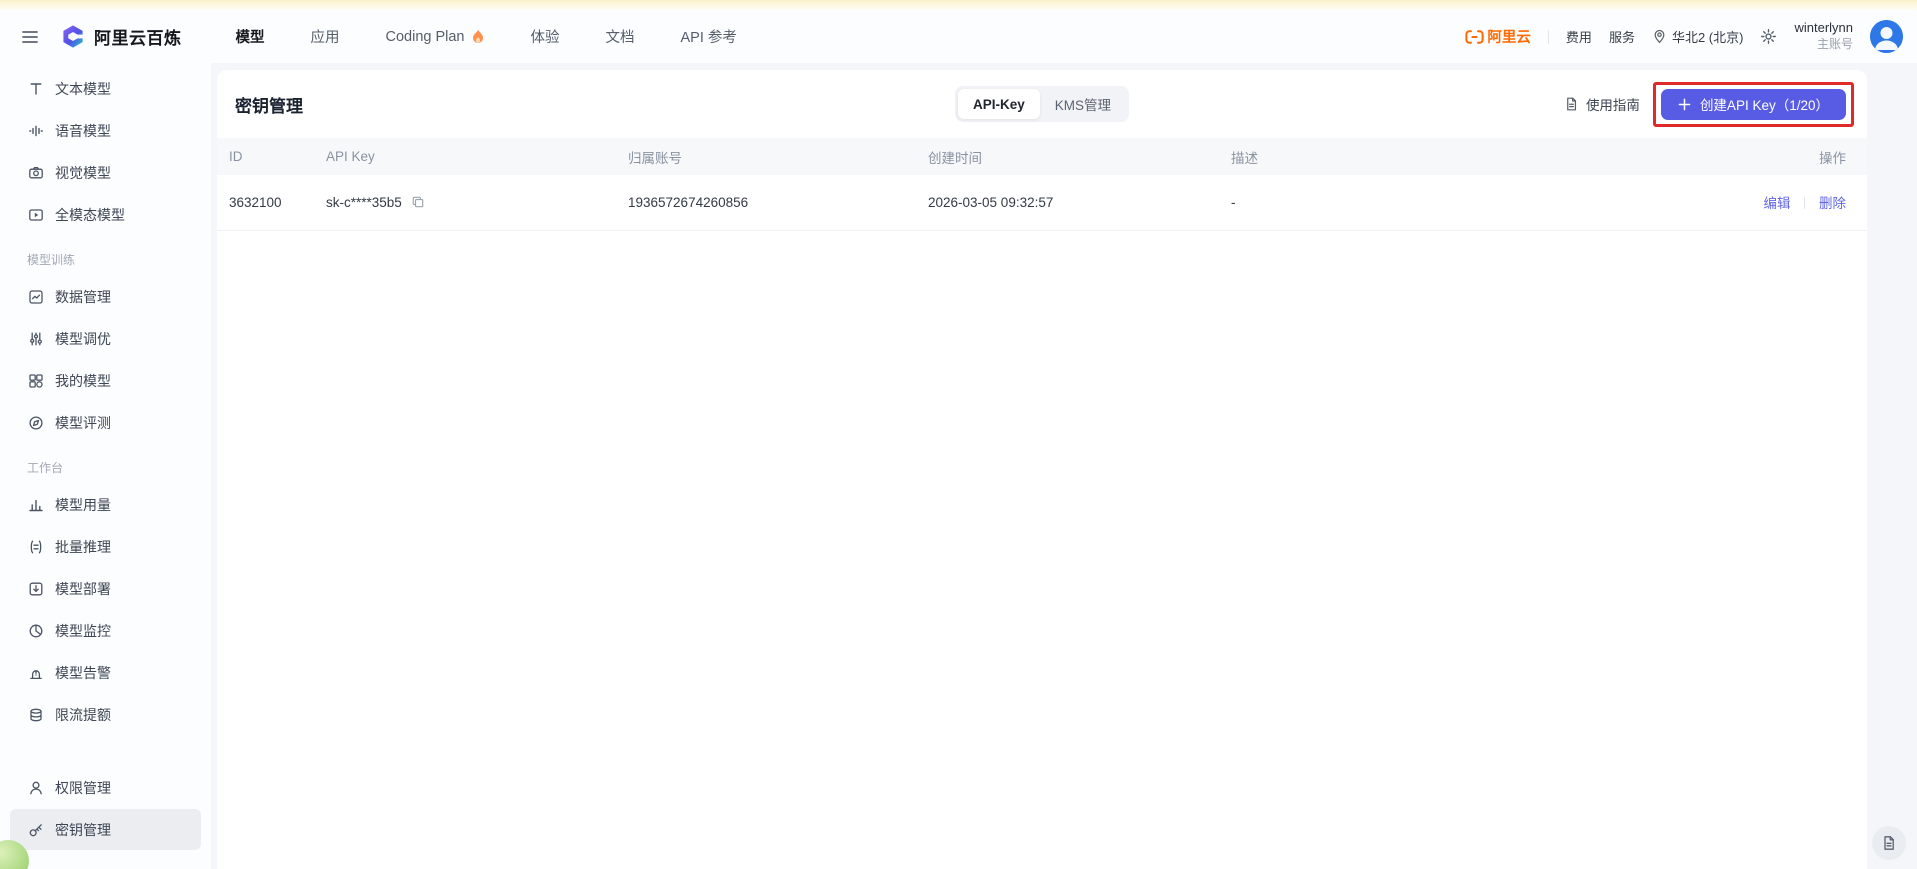 The image size is (1917, 869). What do you see at coordinates (435, 37) in the screenshot?
I see `nav-coding-plan: Coding Plan` at bounding box center [435, 37].